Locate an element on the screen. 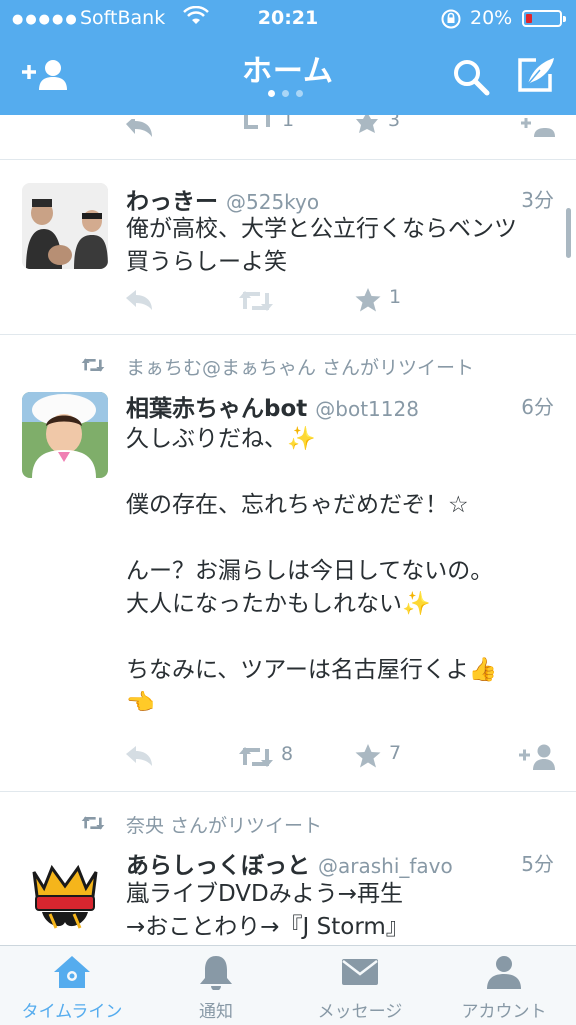 Image resolution: width=576 pixels, height=1025 pixels. crown-logo-icon is located at coordinates (65, 896).